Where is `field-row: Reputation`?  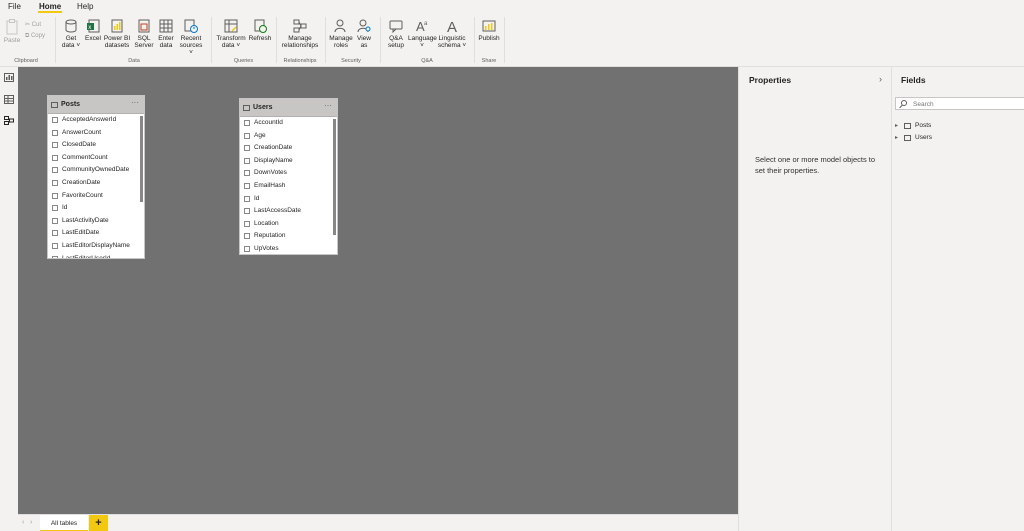 field-row: Reputation is located at coordinates (288, 236).